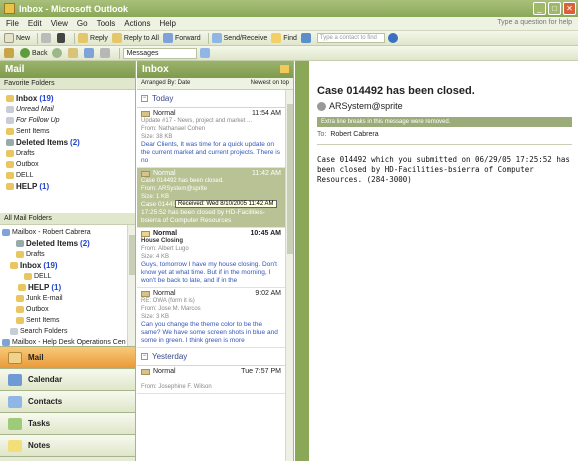 The image size is (578, 461). What do you see at coordinates (159, 53) in the screenshot?
I see `current-view-select: Messages` at bounding box center [159, 53].